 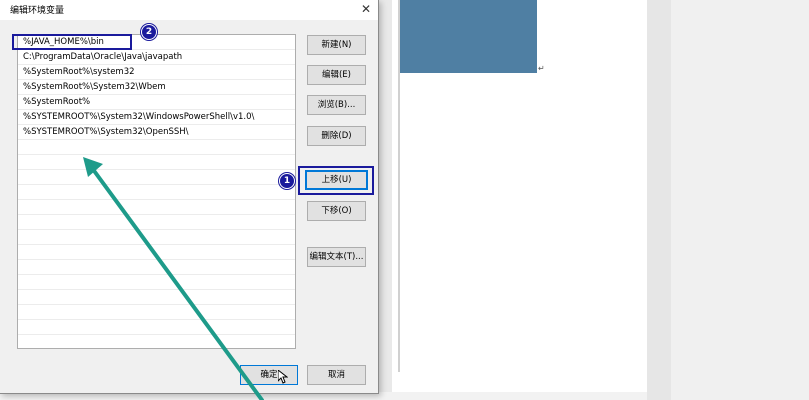 I want to click on delete-button: 删除(D), so click(x=336, y=136).